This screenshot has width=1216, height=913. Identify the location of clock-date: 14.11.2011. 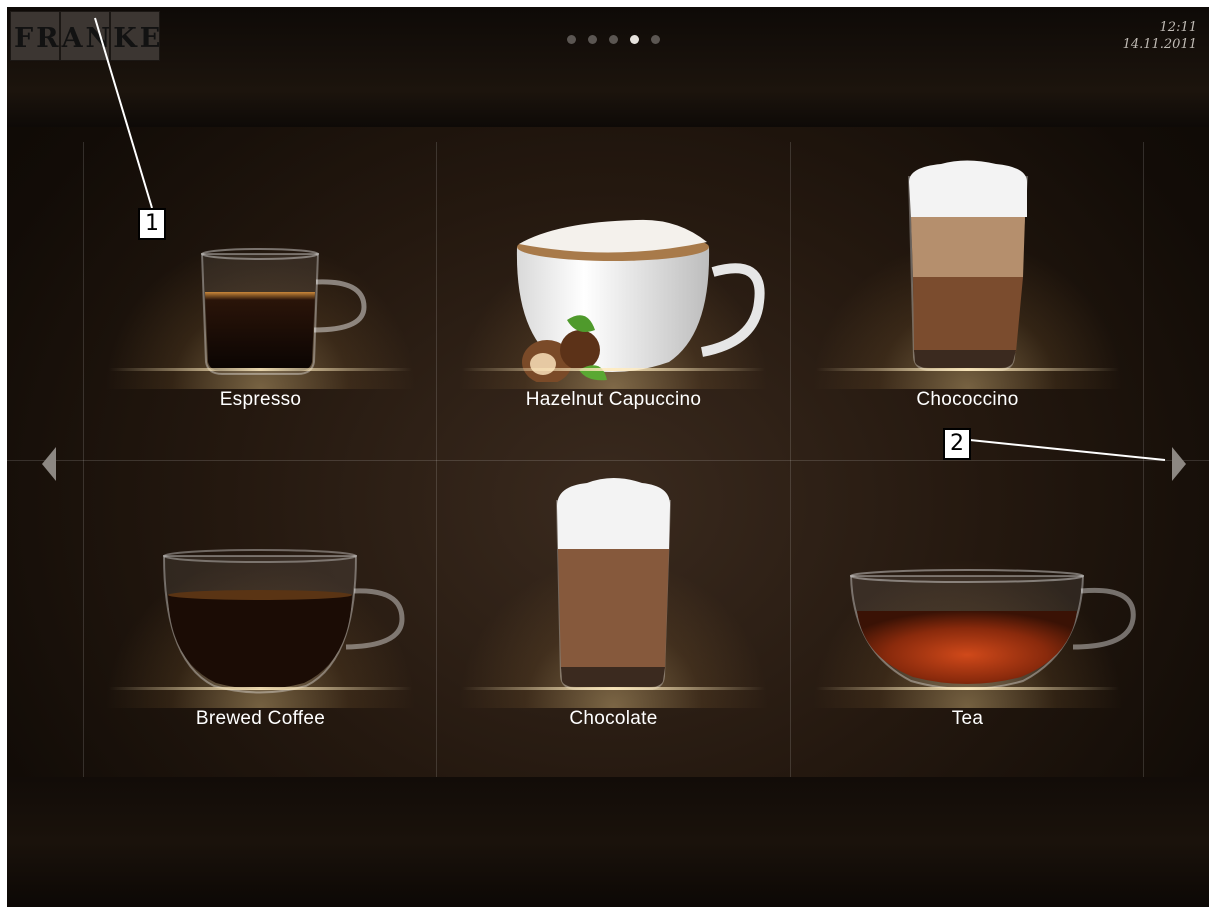
(1159, 44).